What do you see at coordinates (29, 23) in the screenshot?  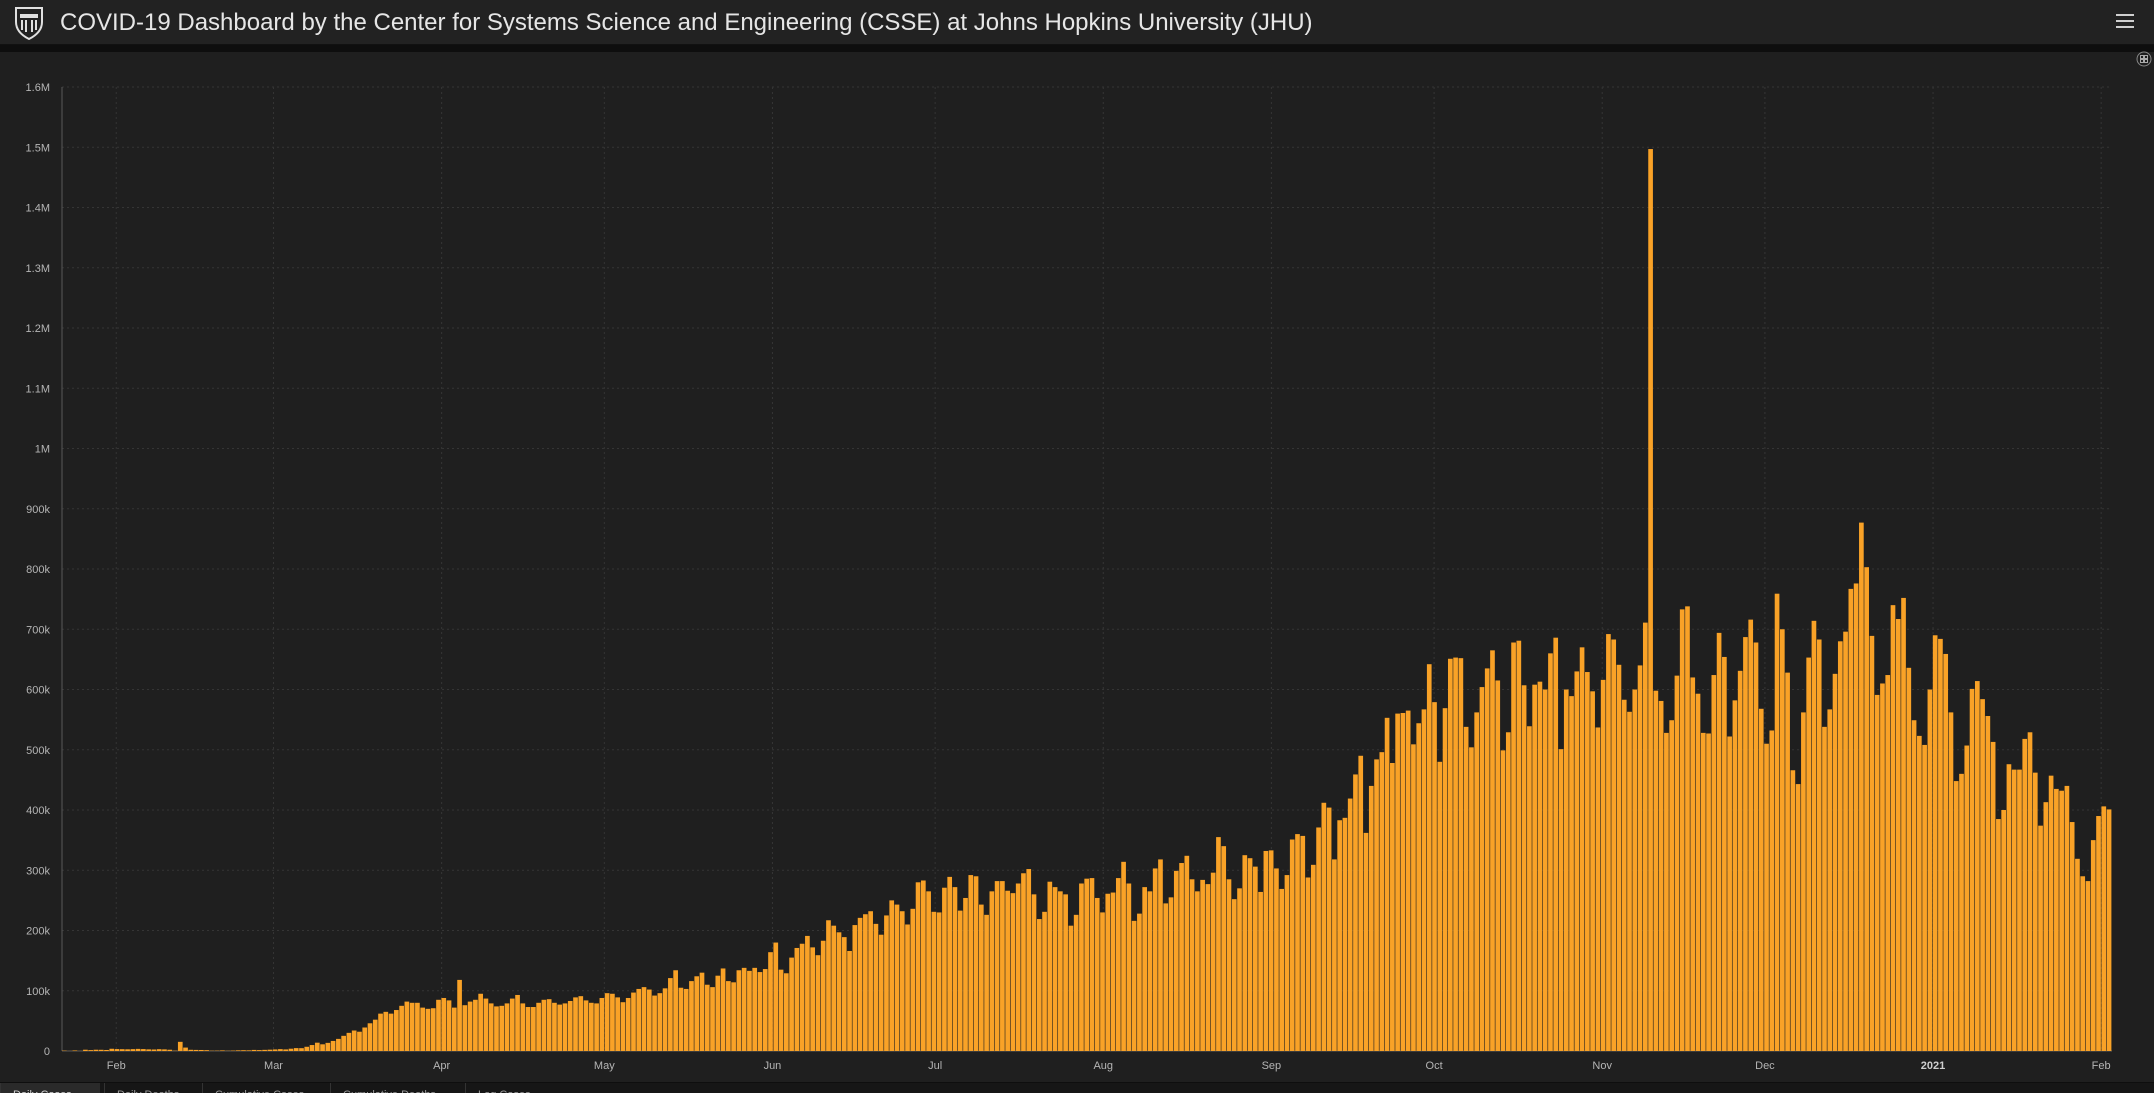 I see `jhu-shield-icon` at bounding box center [29, 23].